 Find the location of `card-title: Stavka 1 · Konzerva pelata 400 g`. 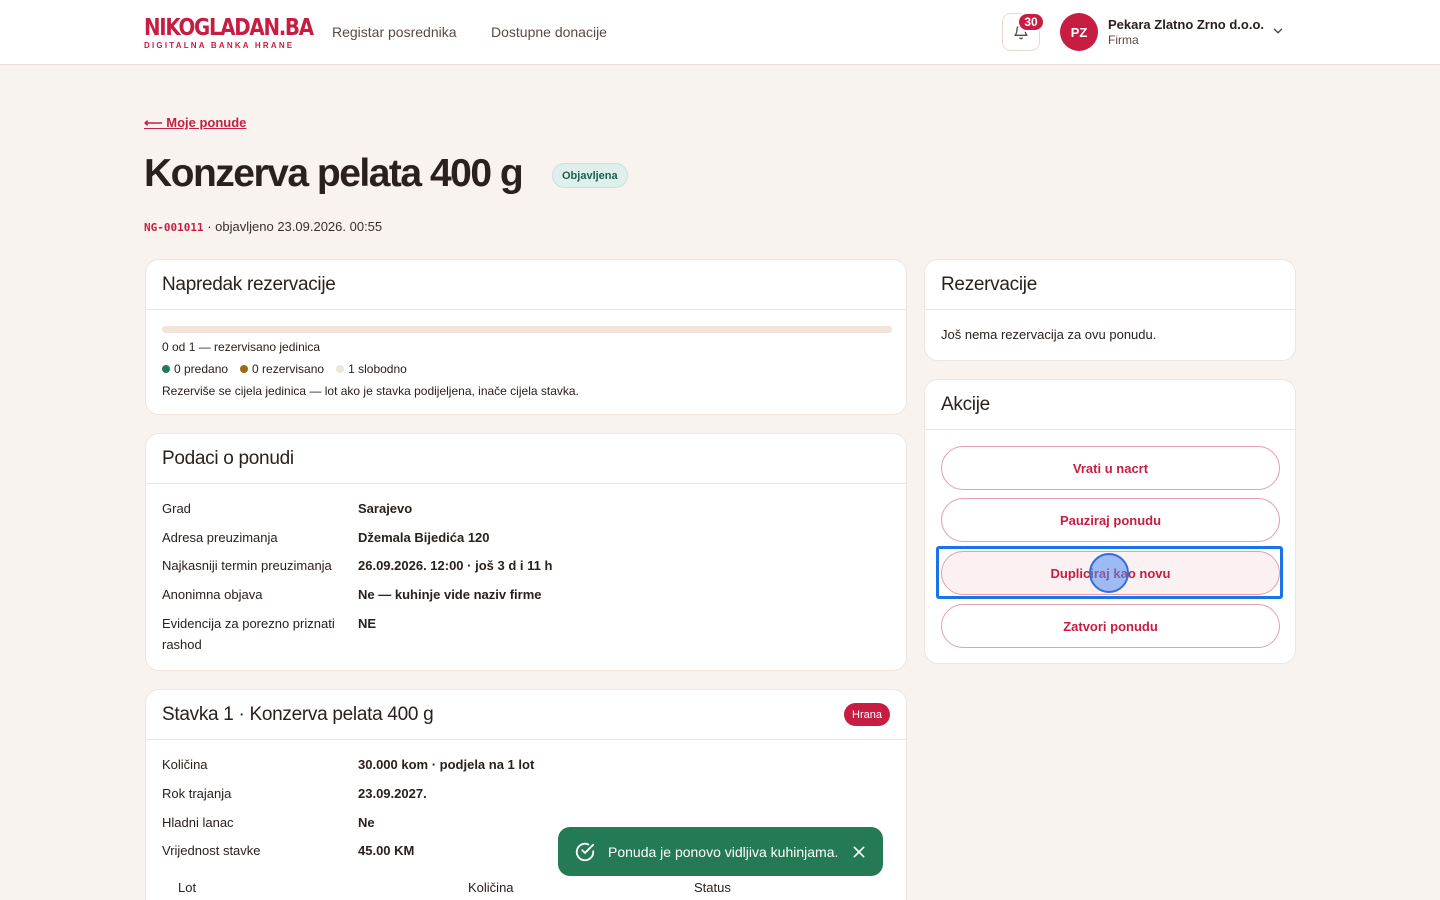

card-title: Stavka 1 · Konzerva pelata 400 g is located at coordinates (298, 714).